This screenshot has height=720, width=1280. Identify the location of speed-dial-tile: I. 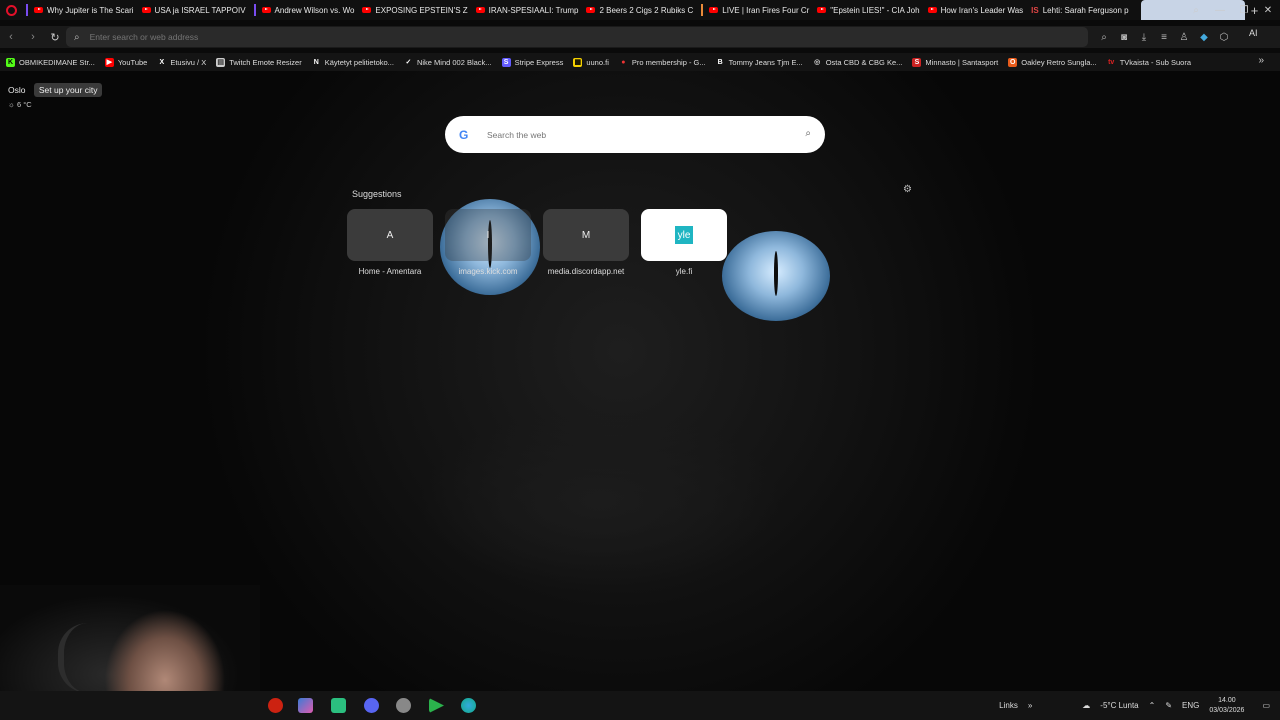
(488, 235).